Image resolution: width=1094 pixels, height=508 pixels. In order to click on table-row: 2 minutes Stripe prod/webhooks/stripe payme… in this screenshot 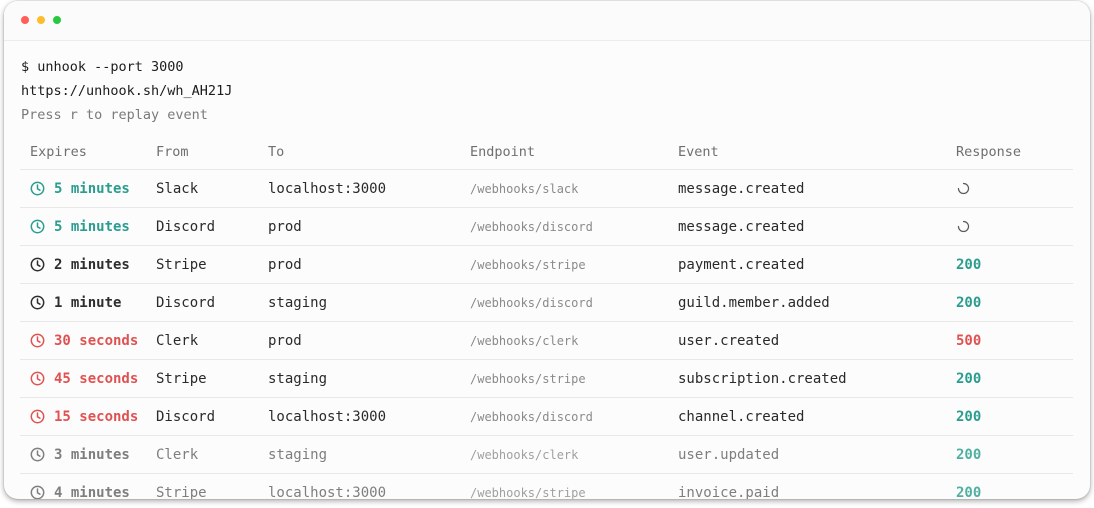, I will do `click(546, 265)`.